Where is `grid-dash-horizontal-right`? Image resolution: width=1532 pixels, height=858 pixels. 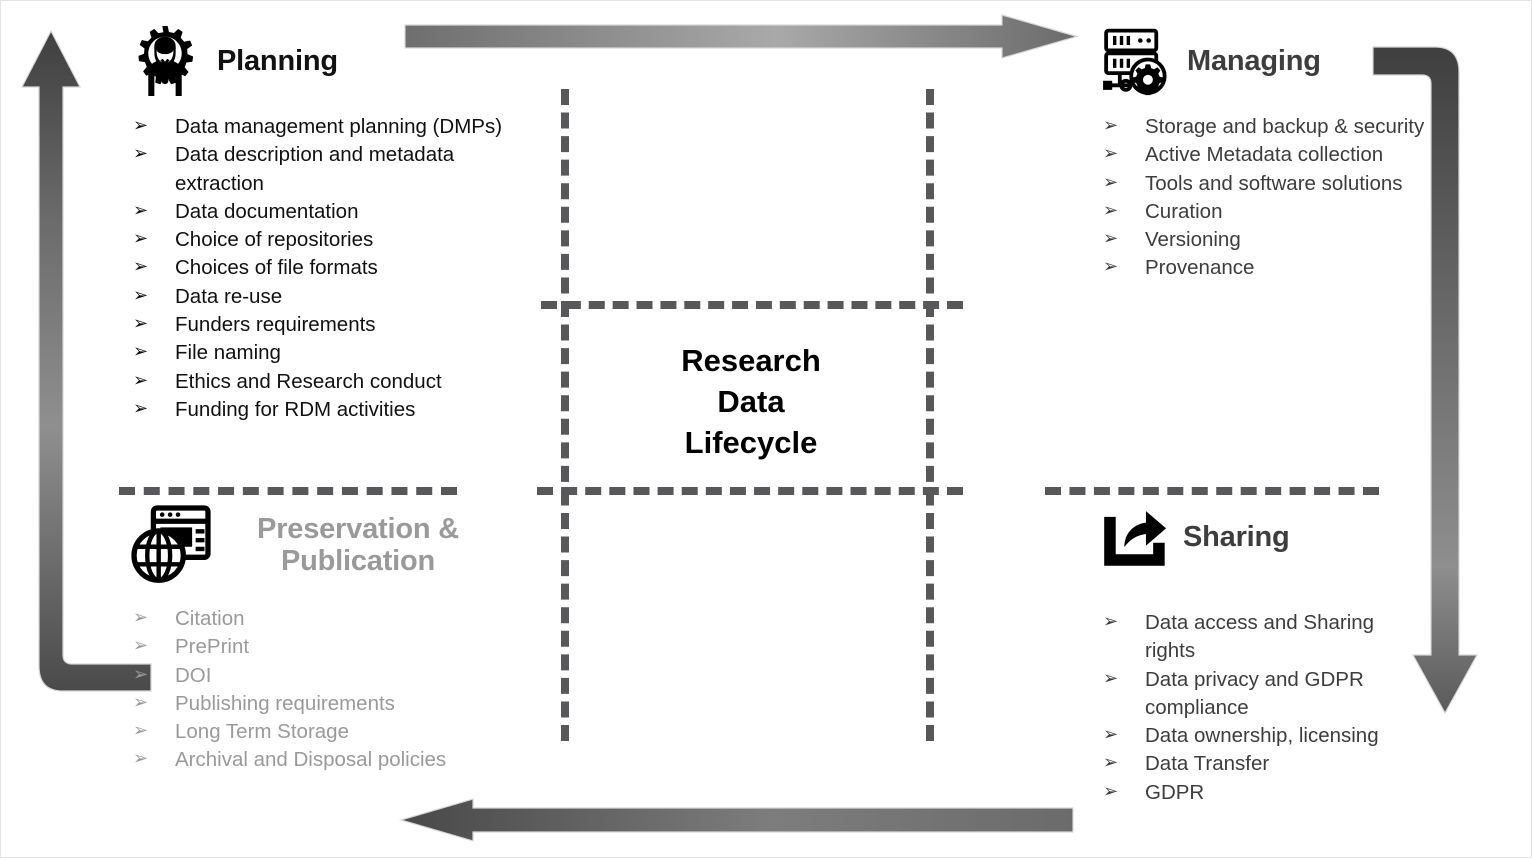
grid-dash-horizontal-right is located at coordinates (1212, 491).